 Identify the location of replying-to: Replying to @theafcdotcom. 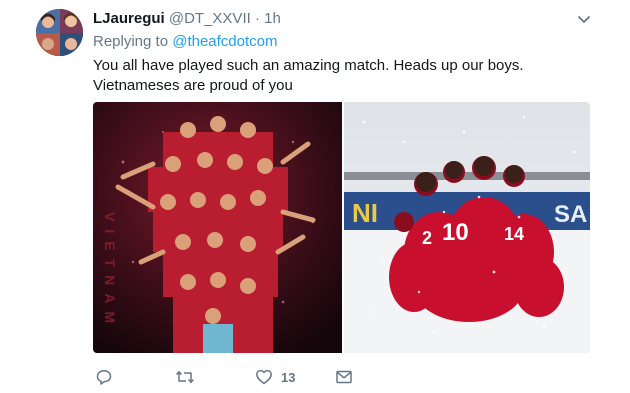
(185, 41).